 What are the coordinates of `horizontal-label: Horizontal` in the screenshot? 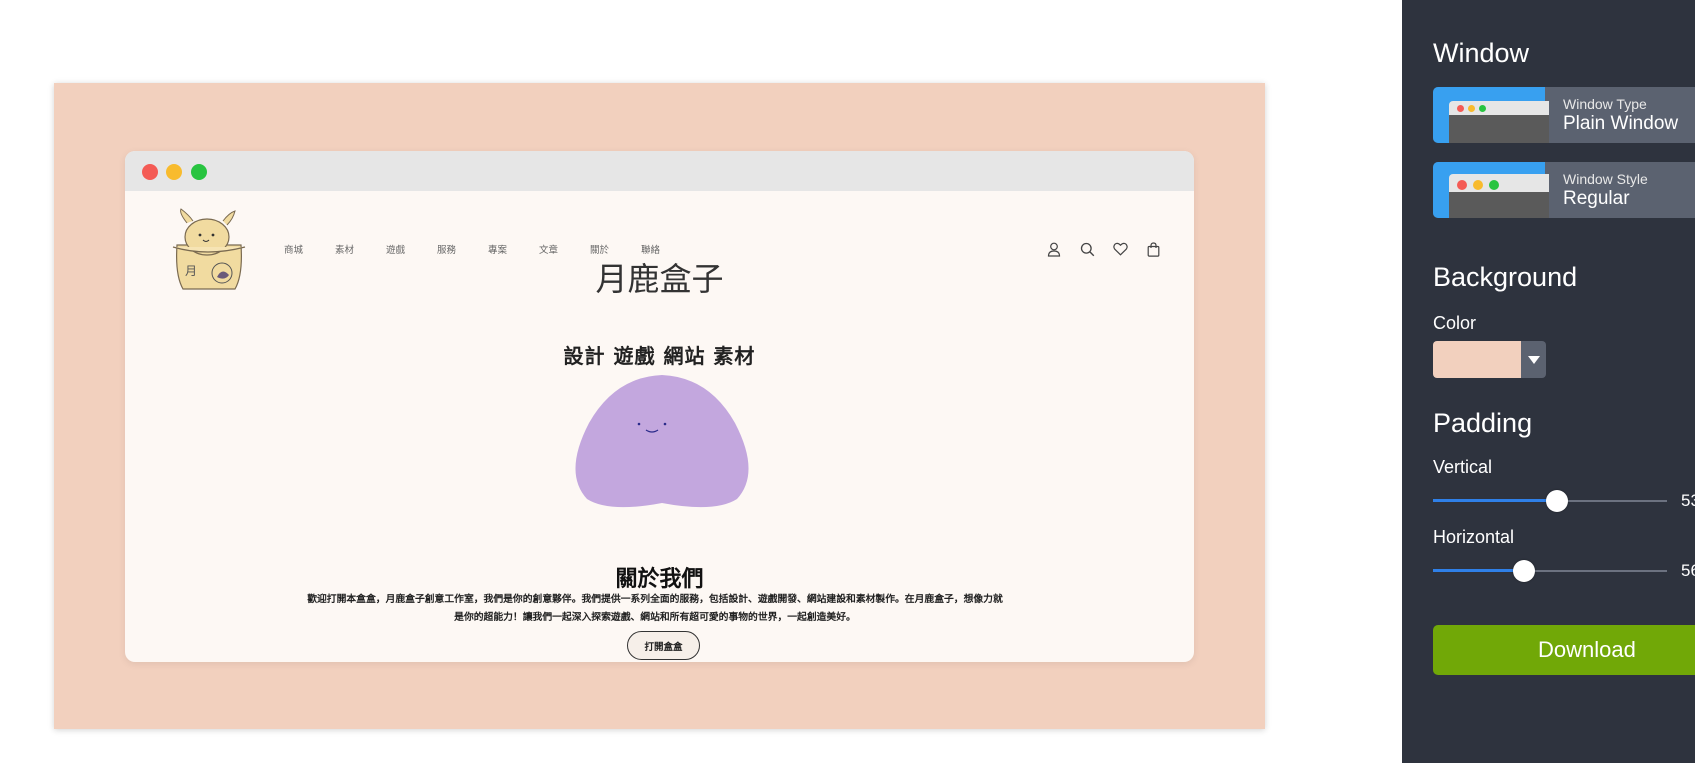 It's located at (1474, 537).